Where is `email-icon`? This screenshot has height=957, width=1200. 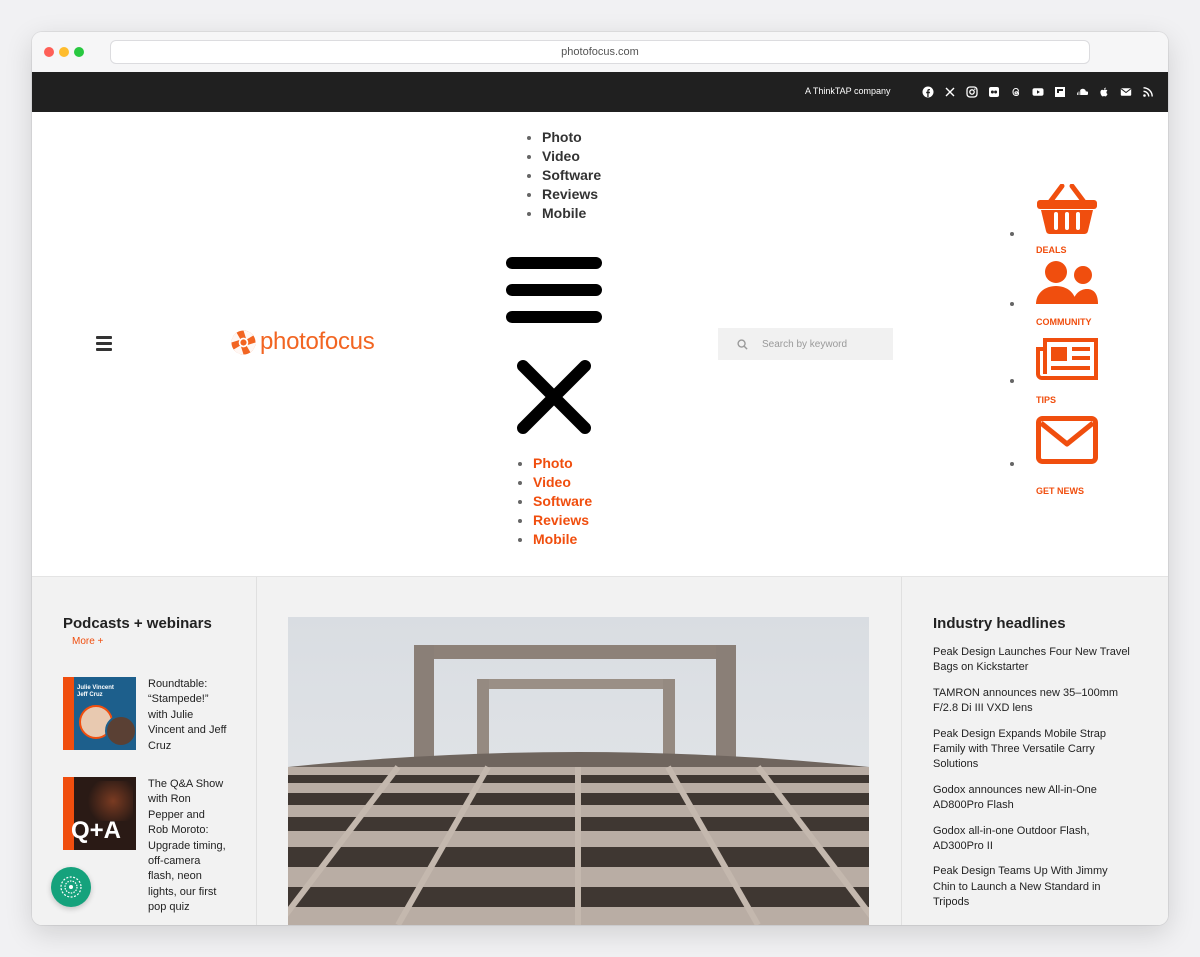 email-icon is located at coordinates (1126, 92).